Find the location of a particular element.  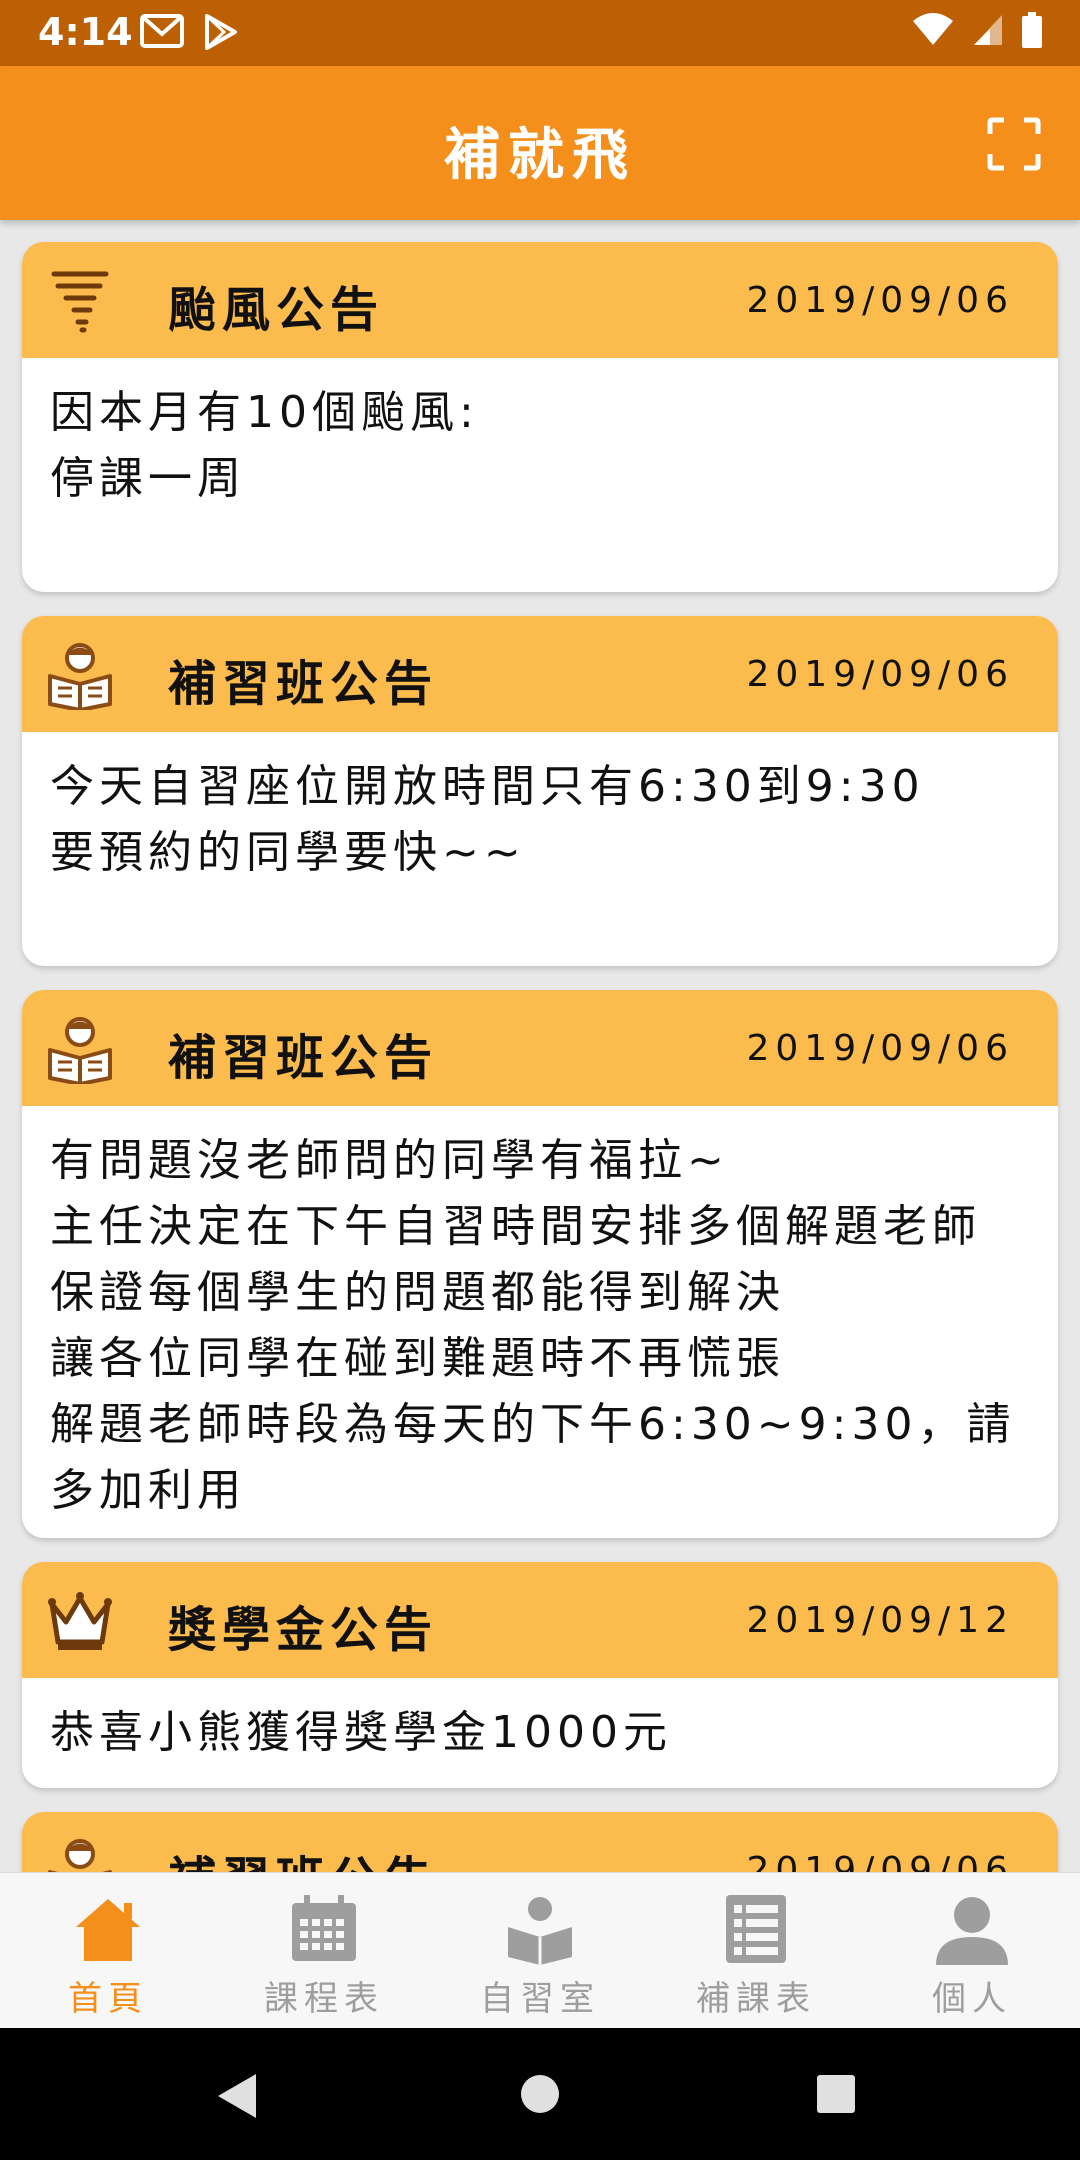

nav-schedule: 課程表 is located at coordinates (324, 1951).